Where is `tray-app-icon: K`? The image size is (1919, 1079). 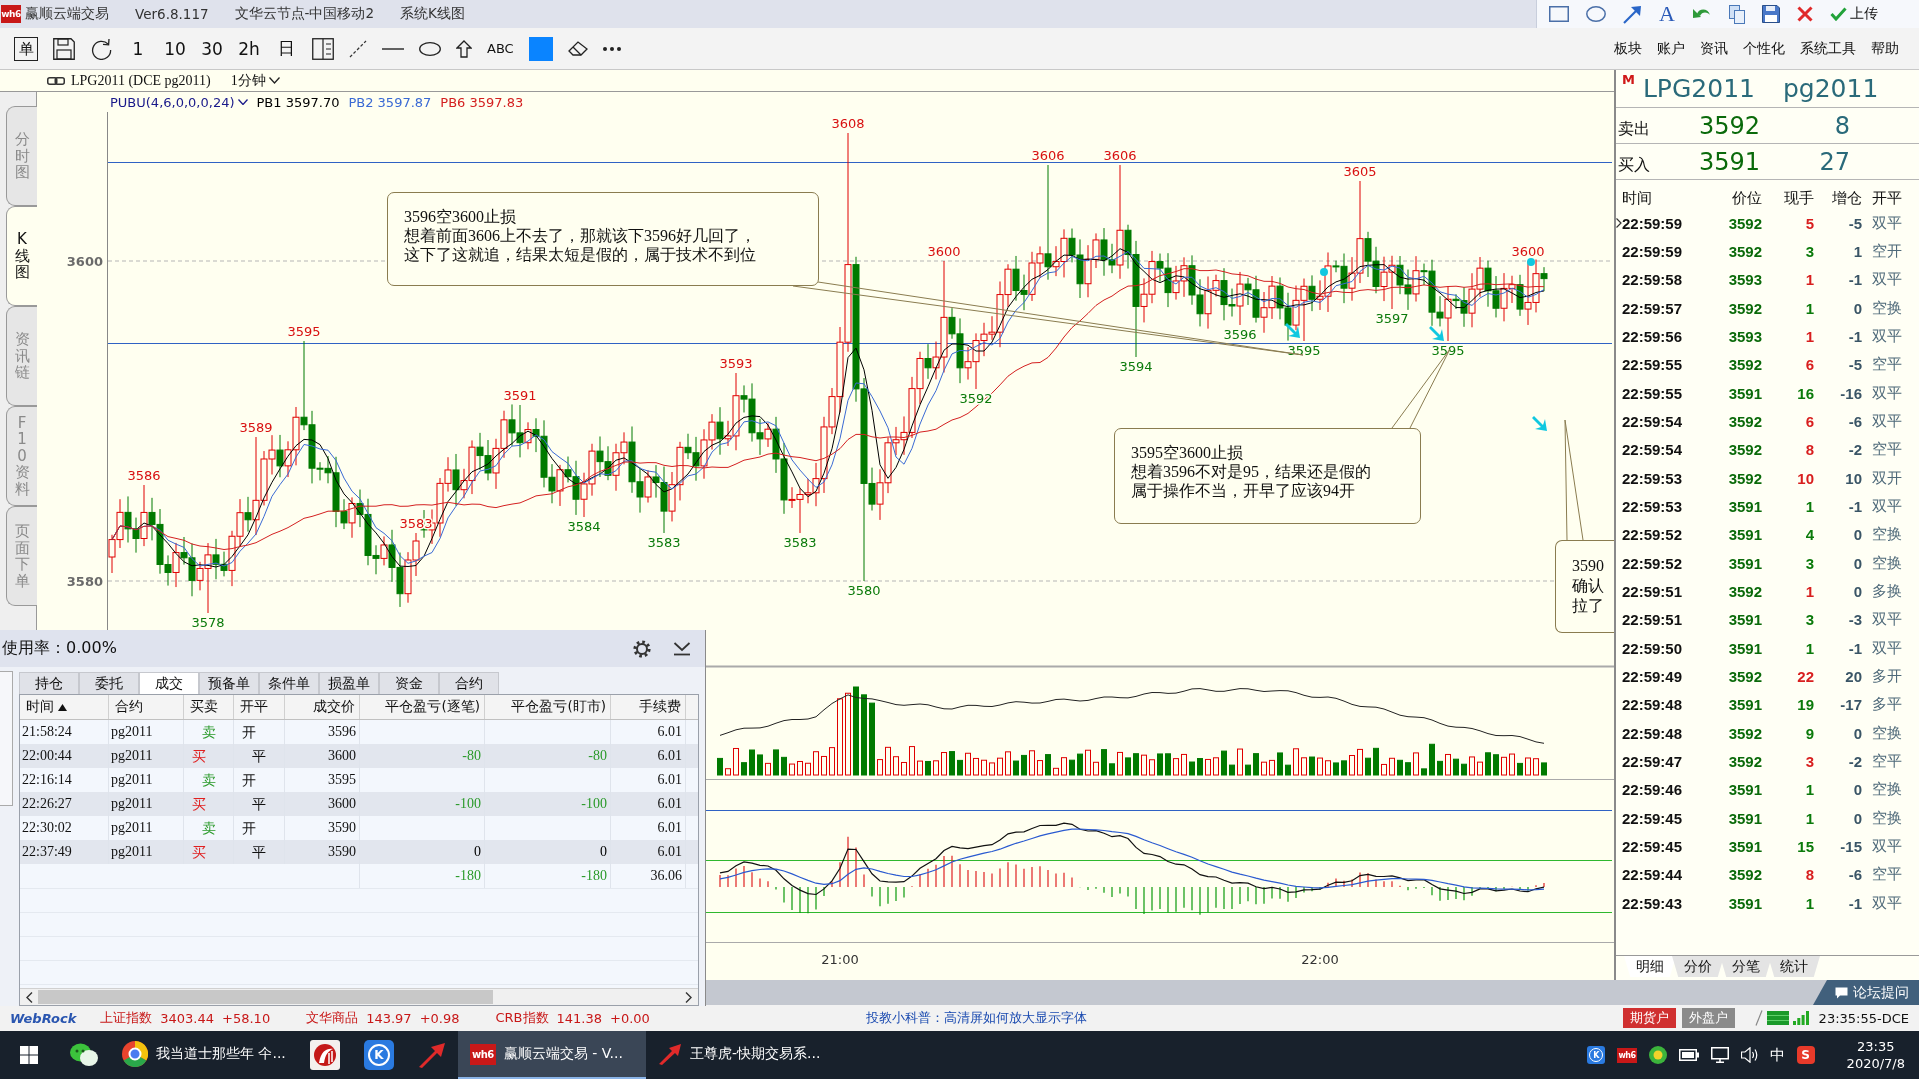
tray-app-icon: K is located at coordinates (1596, 1055).